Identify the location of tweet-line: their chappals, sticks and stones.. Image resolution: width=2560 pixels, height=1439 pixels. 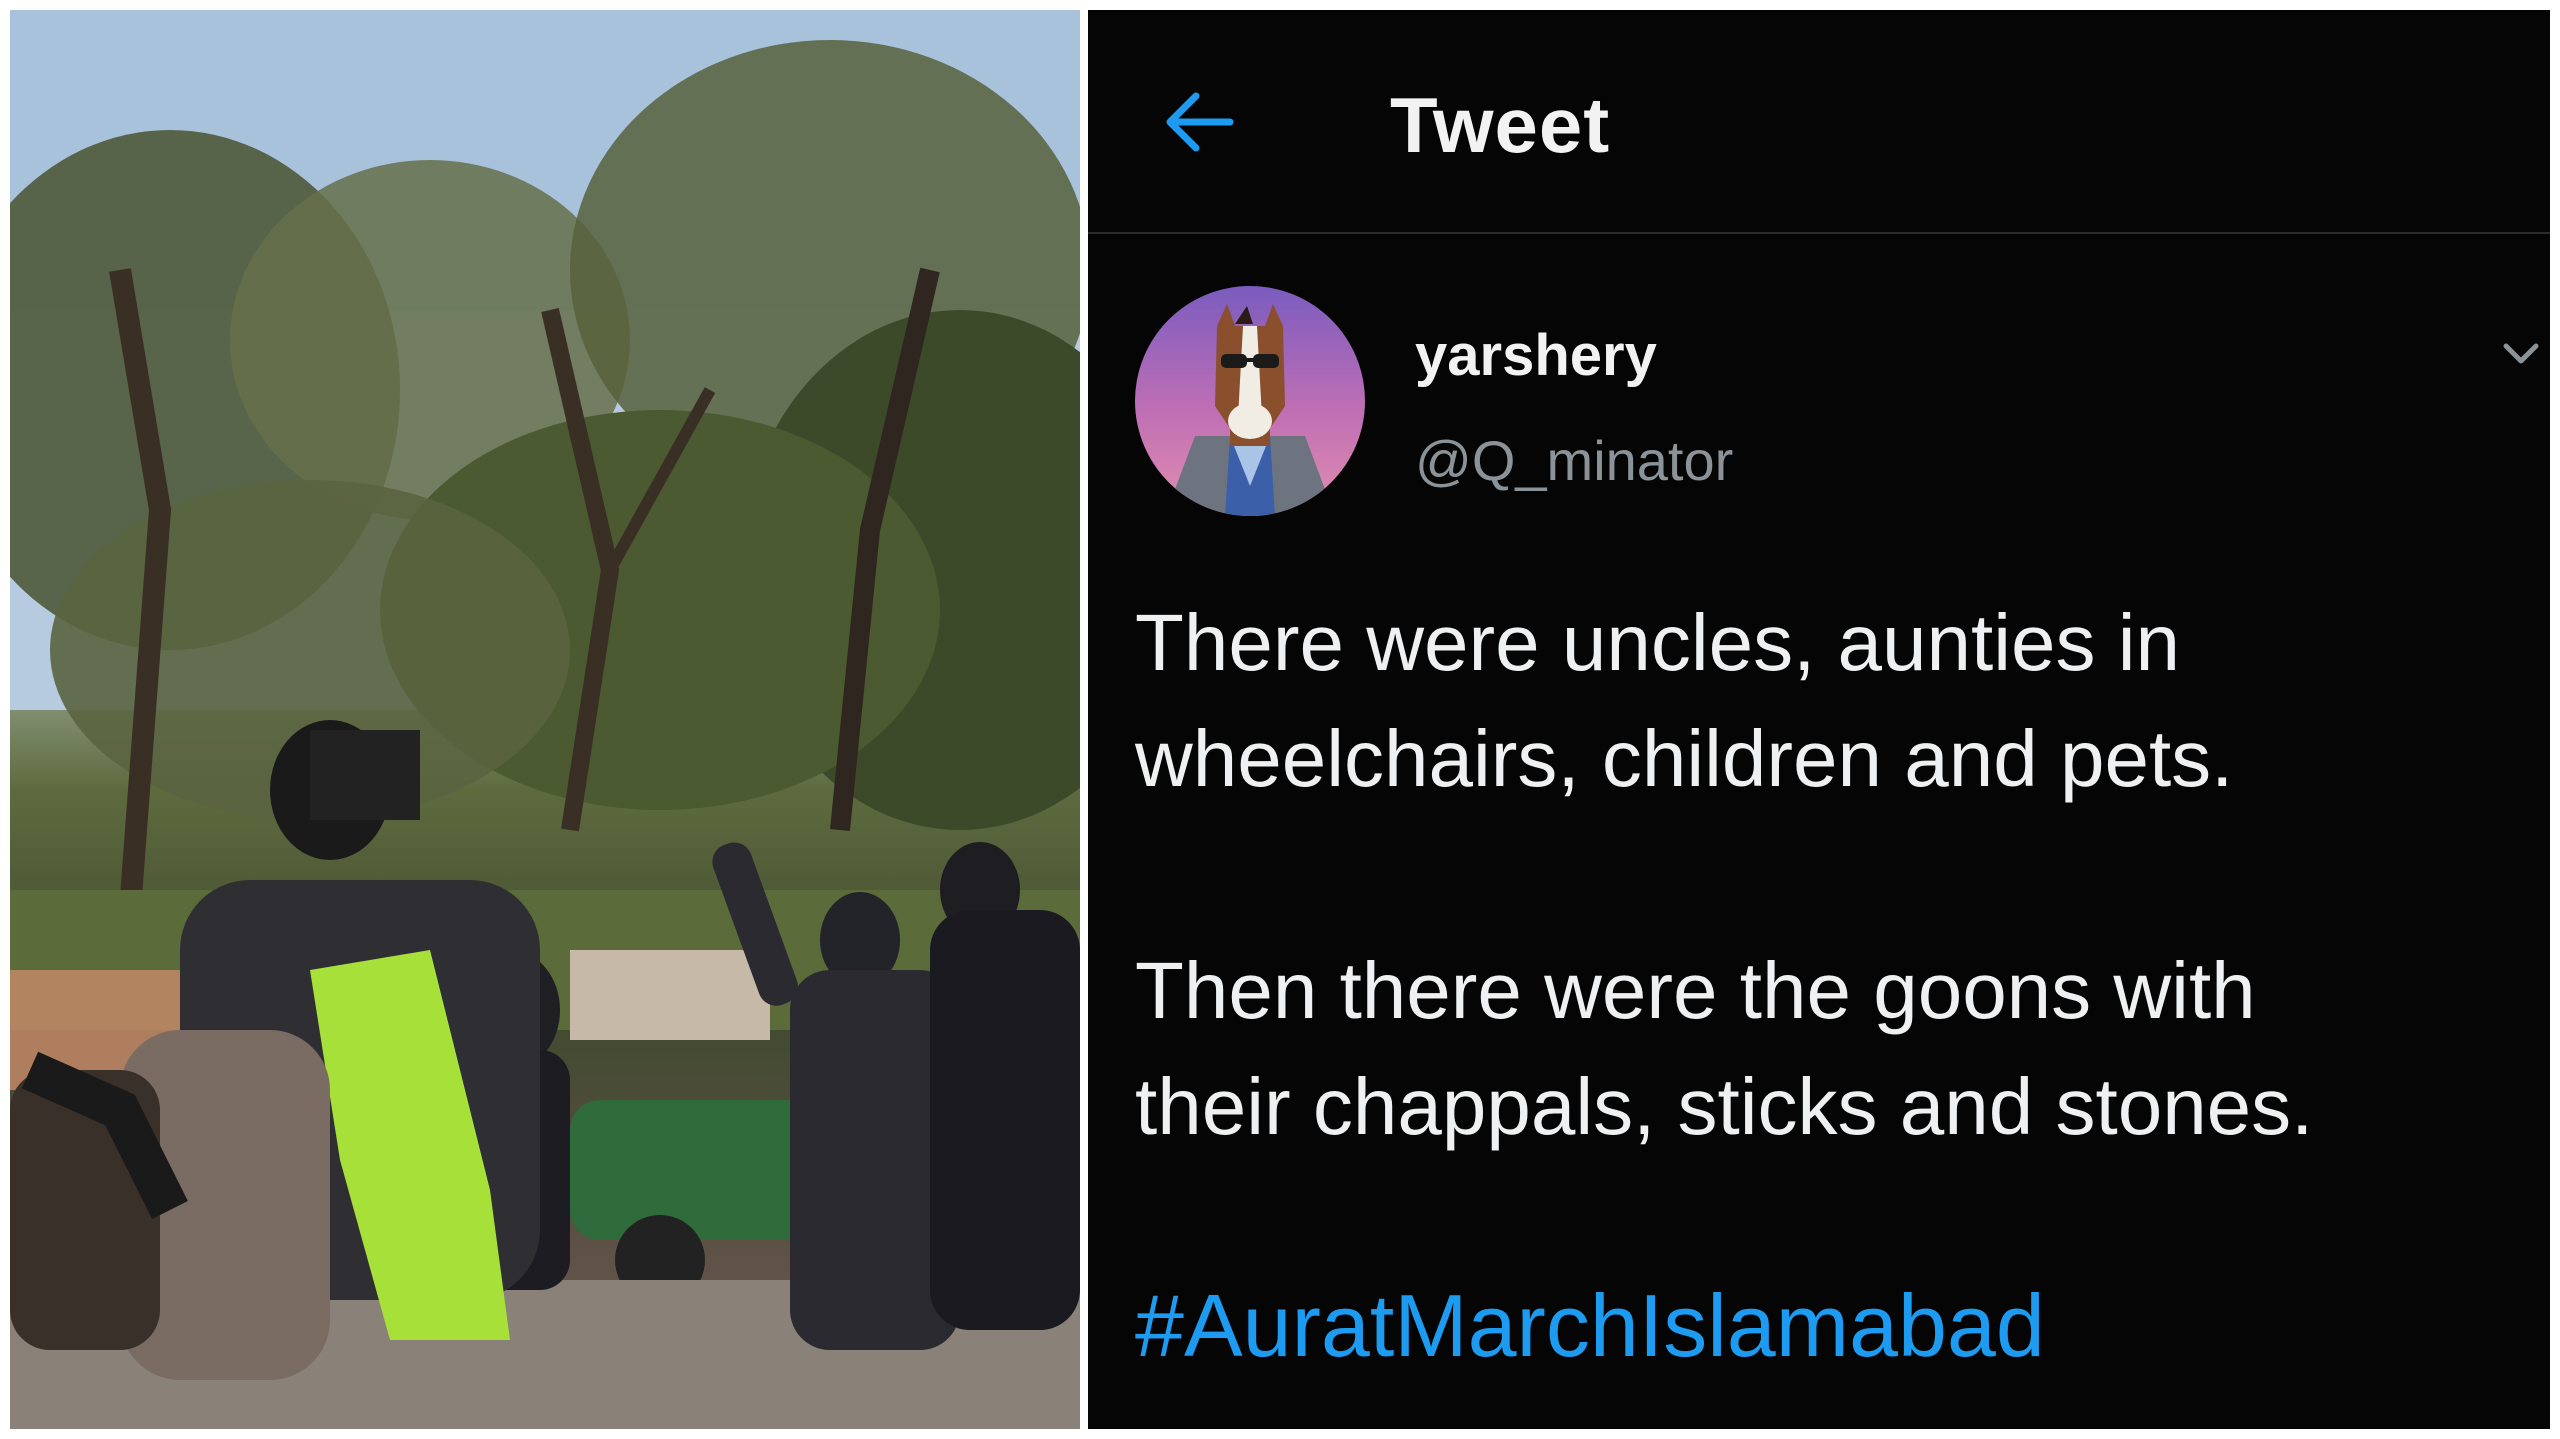
(1724, 1106).